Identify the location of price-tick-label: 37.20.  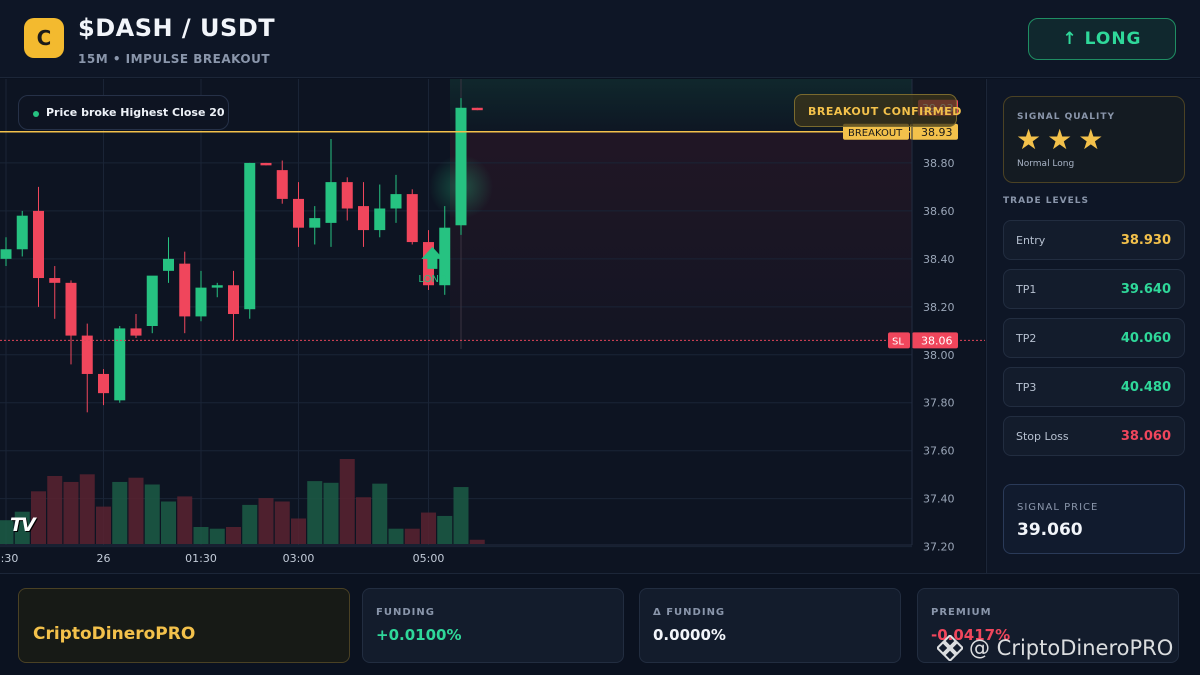
(939, 547).